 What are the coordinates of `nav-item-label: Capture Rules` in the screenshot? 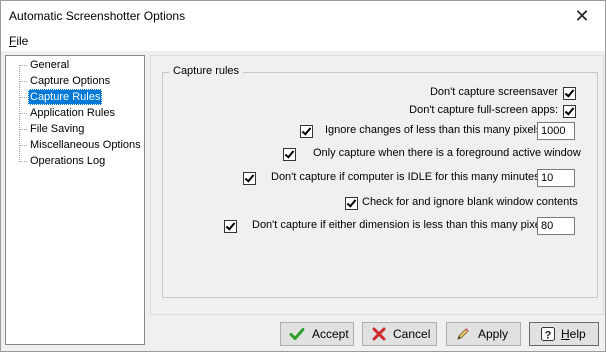 It's located at (65, 97).